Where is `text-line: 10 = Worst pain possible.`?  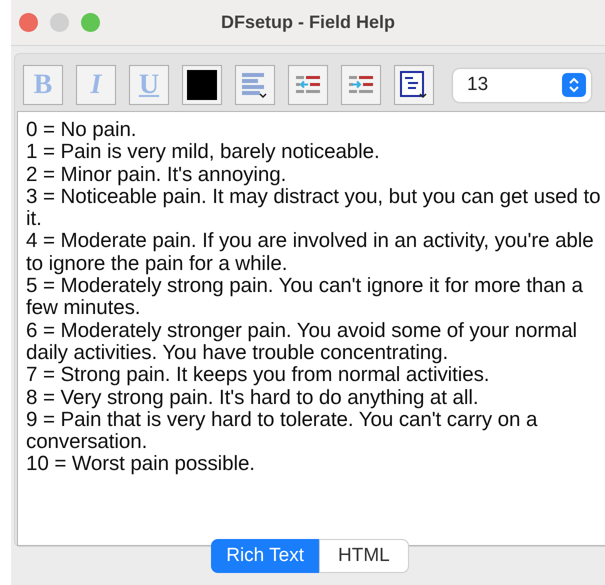 text-line: 10 = Worst pain possible. is located at coordinates (141, 464).